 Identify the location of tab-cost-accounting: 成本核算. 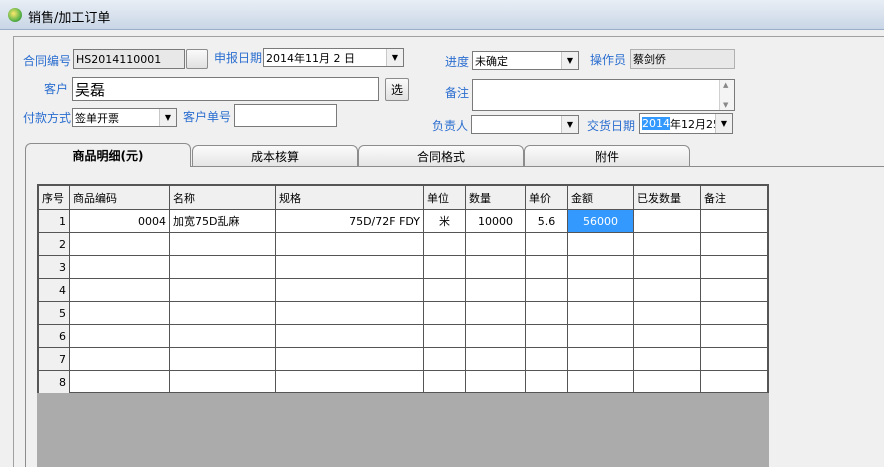
(275, 155).